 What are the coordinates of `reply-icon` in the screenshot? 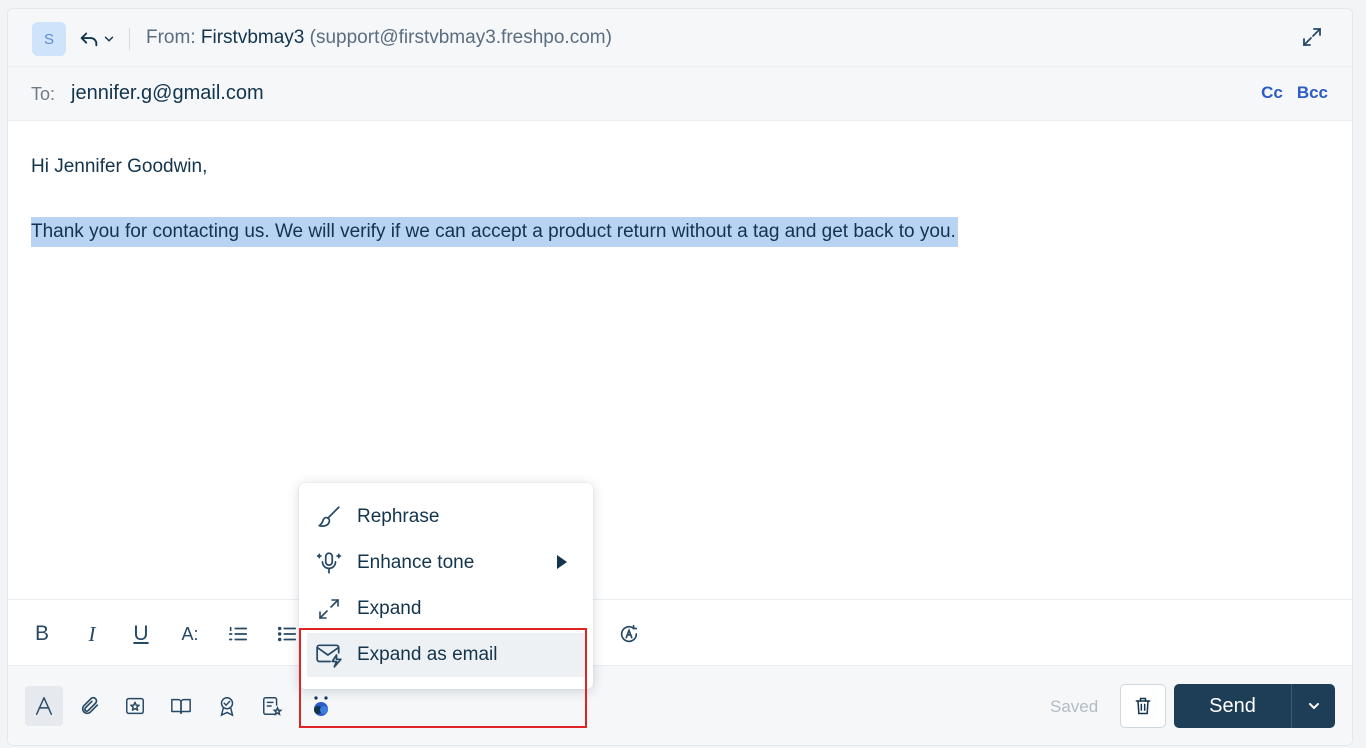 It's located at (89, 39).